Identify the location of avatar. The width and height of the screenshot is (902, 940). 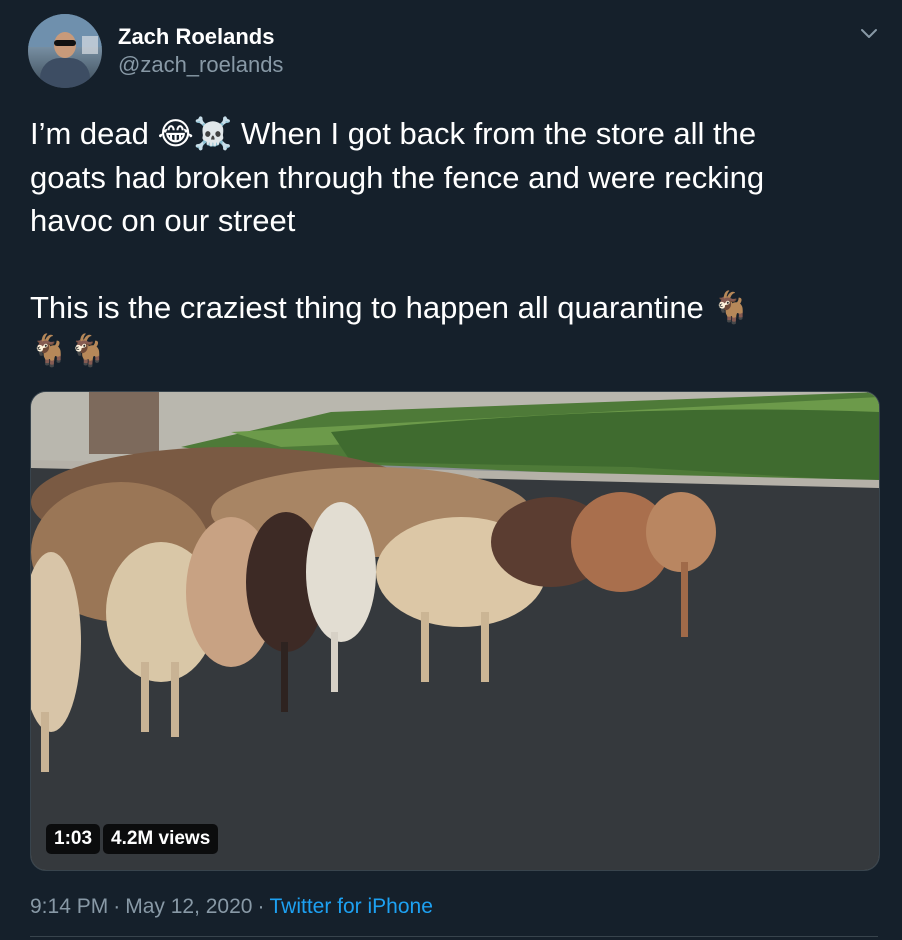
(65, 51).